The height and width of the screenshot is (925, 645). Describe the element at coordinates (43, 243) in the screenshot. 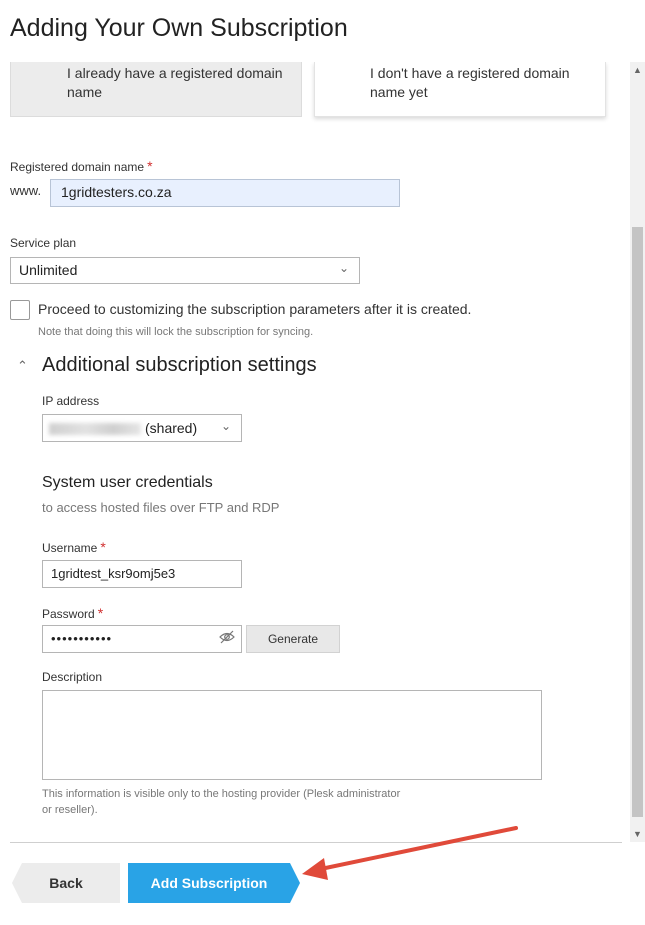

I see `service-plan-label: Service plan` at that location.